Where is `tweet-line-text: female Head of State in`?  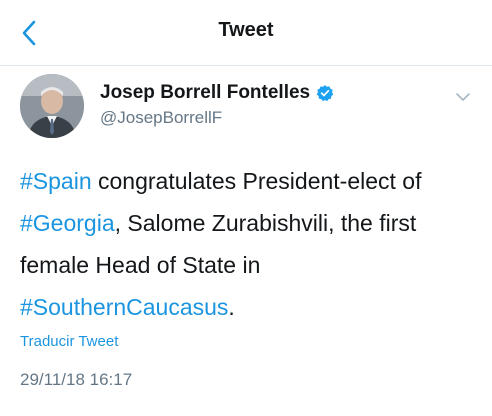 tweet-line-text: female Head of State in is located at coordinates (140, 265).